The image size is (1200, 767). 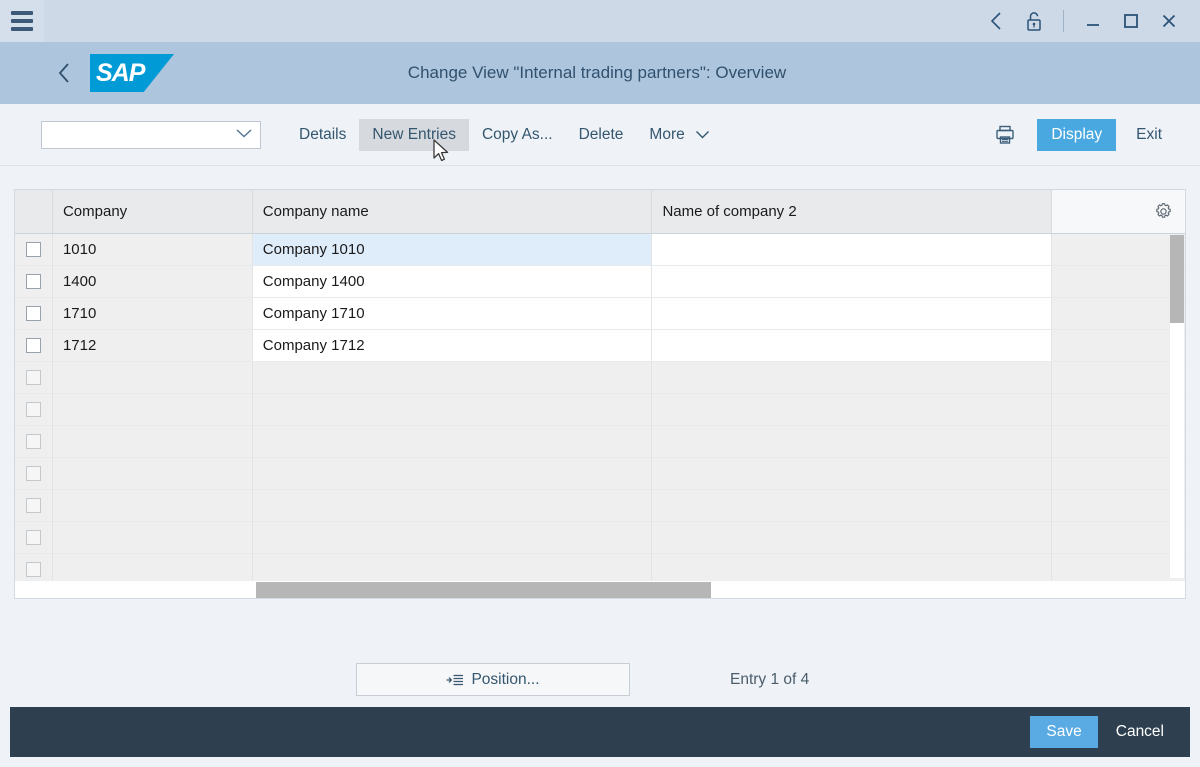 What do you see at coordinates (322, 135) in the screenshot?
I see `details-button: Details` at bounding box center [322, 135].